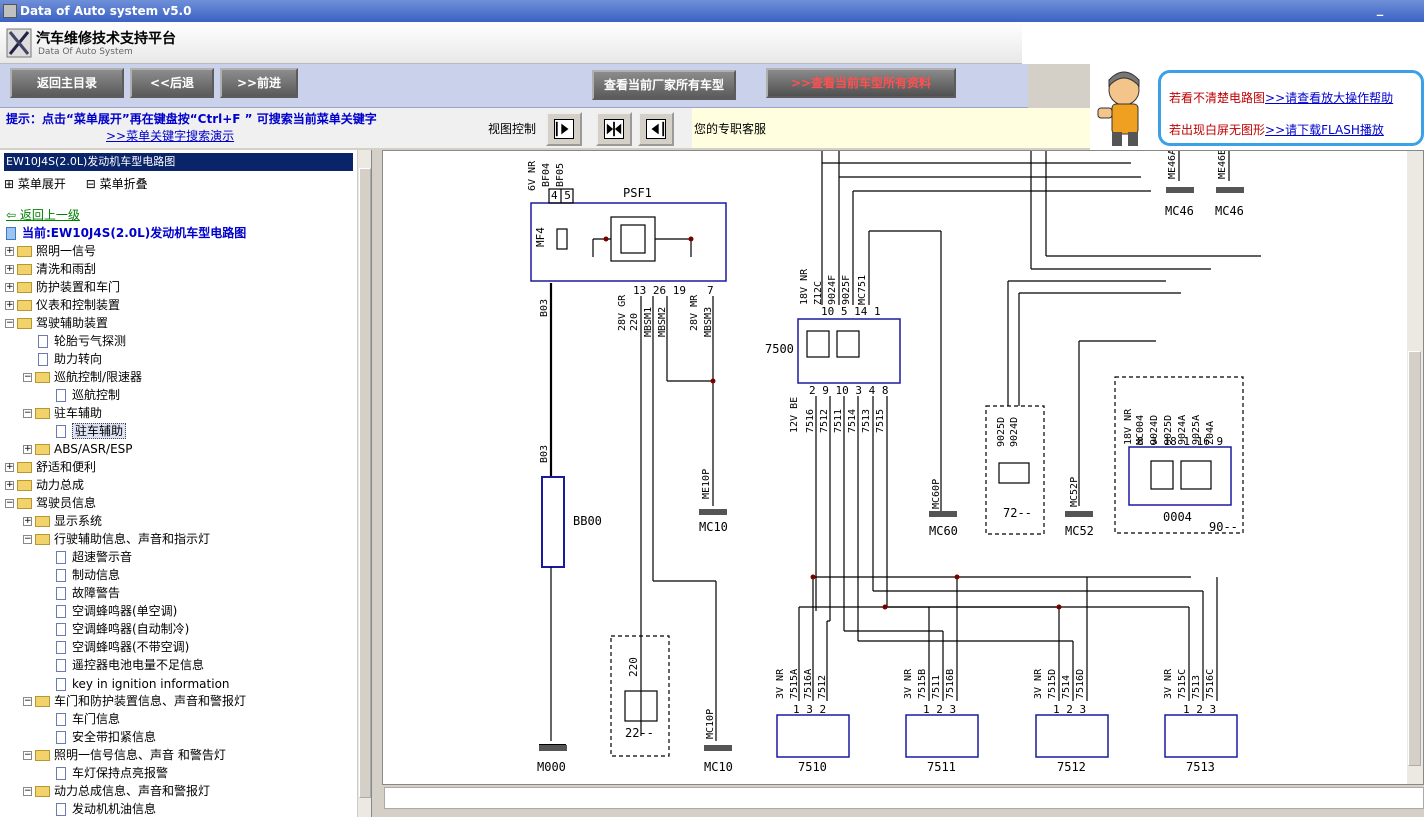 The image size is (1424, 817). Describe the element at coordinates (713, 527) in the screenshot. I see `label-mc10-a: MC10` at that location.